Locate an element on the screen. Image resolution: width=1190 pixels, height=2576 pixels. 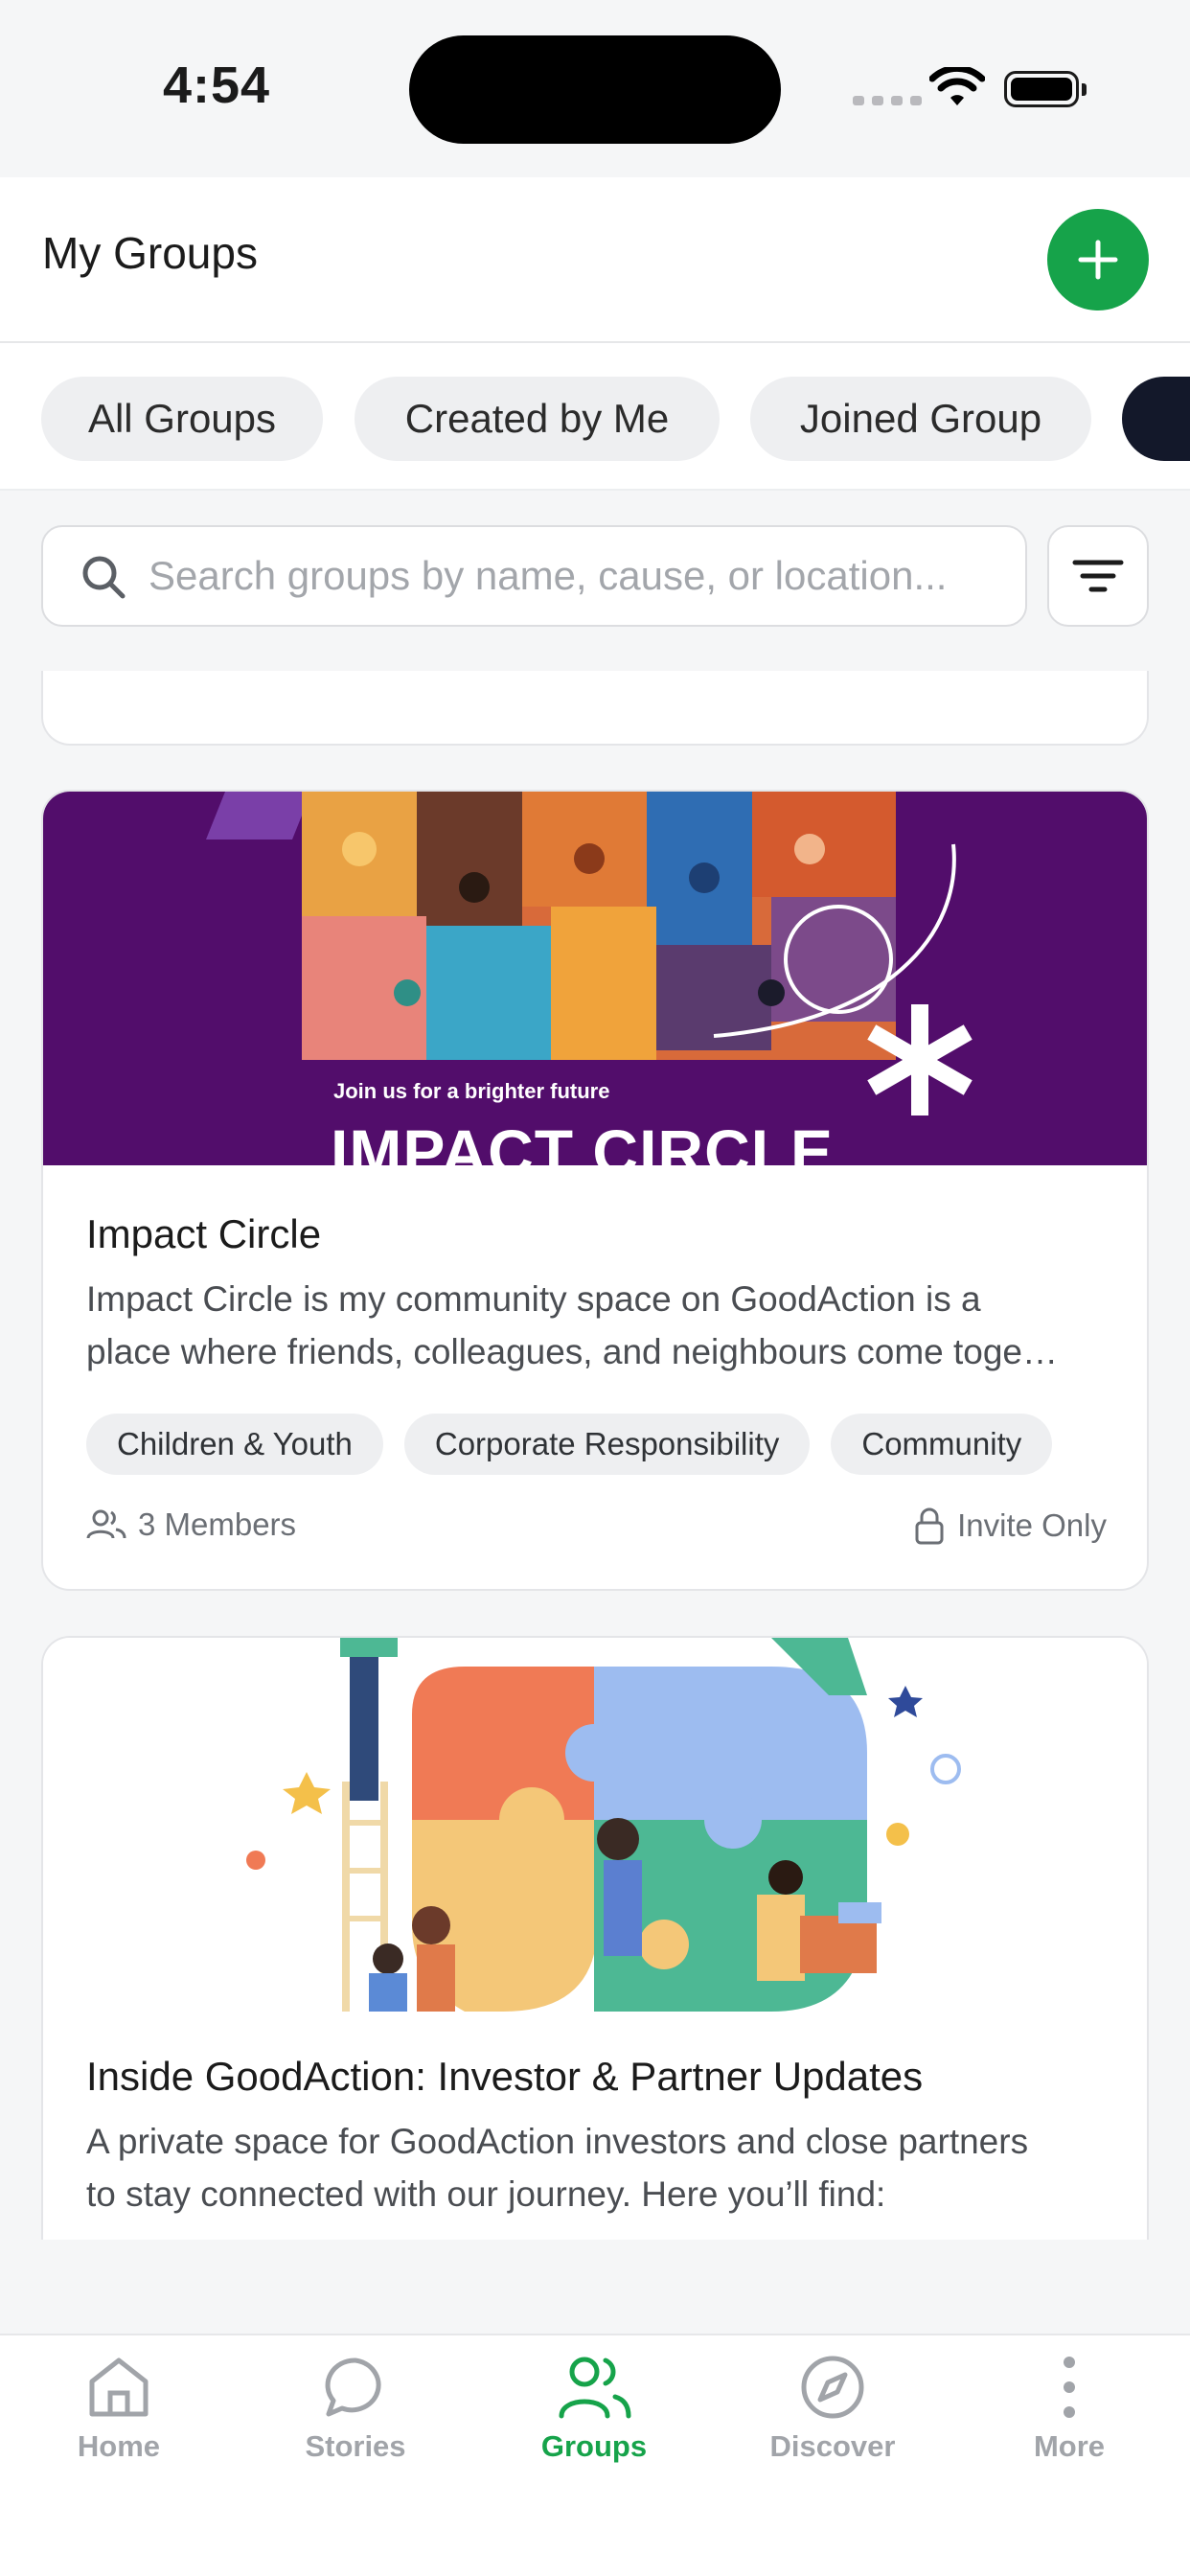
more-vertical-icon is located at coordinates (1070, 2387).